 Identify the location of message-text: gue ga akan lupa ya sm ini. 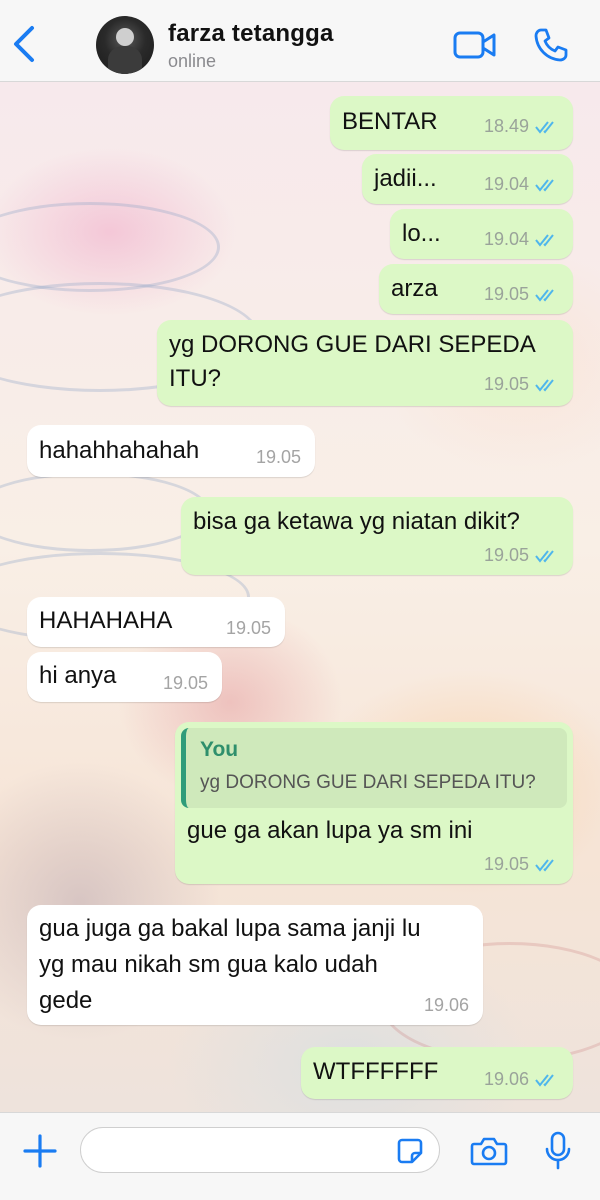
(330, 830).